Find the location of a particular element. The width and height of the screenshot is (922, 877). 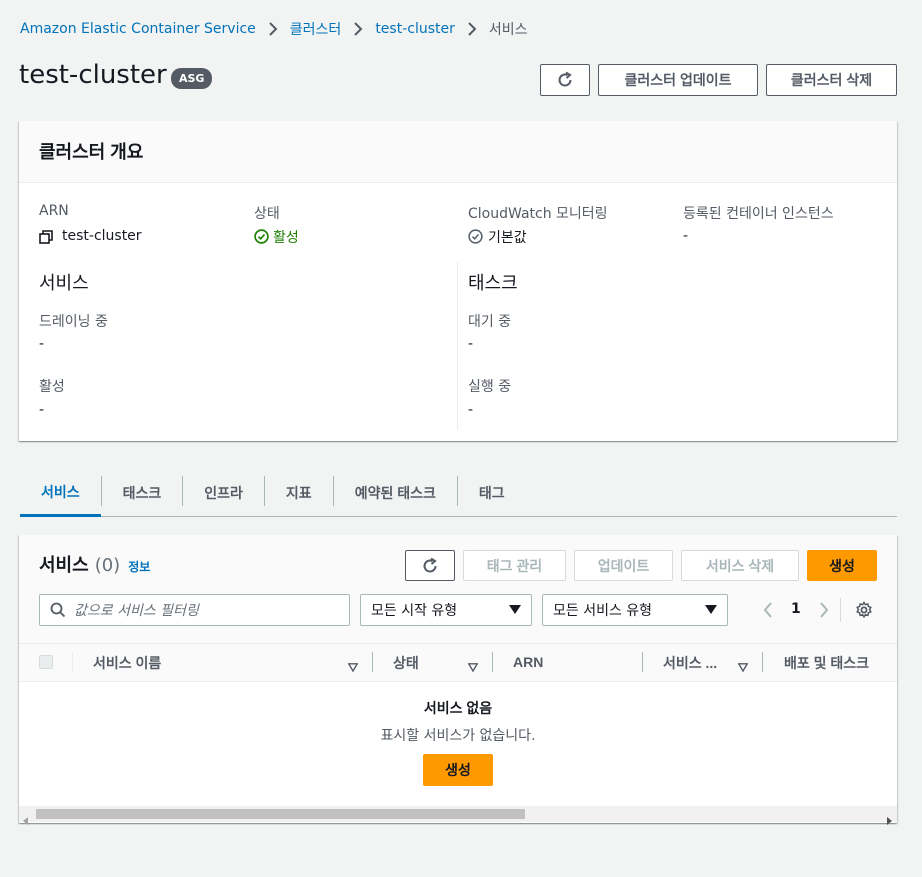

select-all-checkbox is located at coordinates (46, 662).